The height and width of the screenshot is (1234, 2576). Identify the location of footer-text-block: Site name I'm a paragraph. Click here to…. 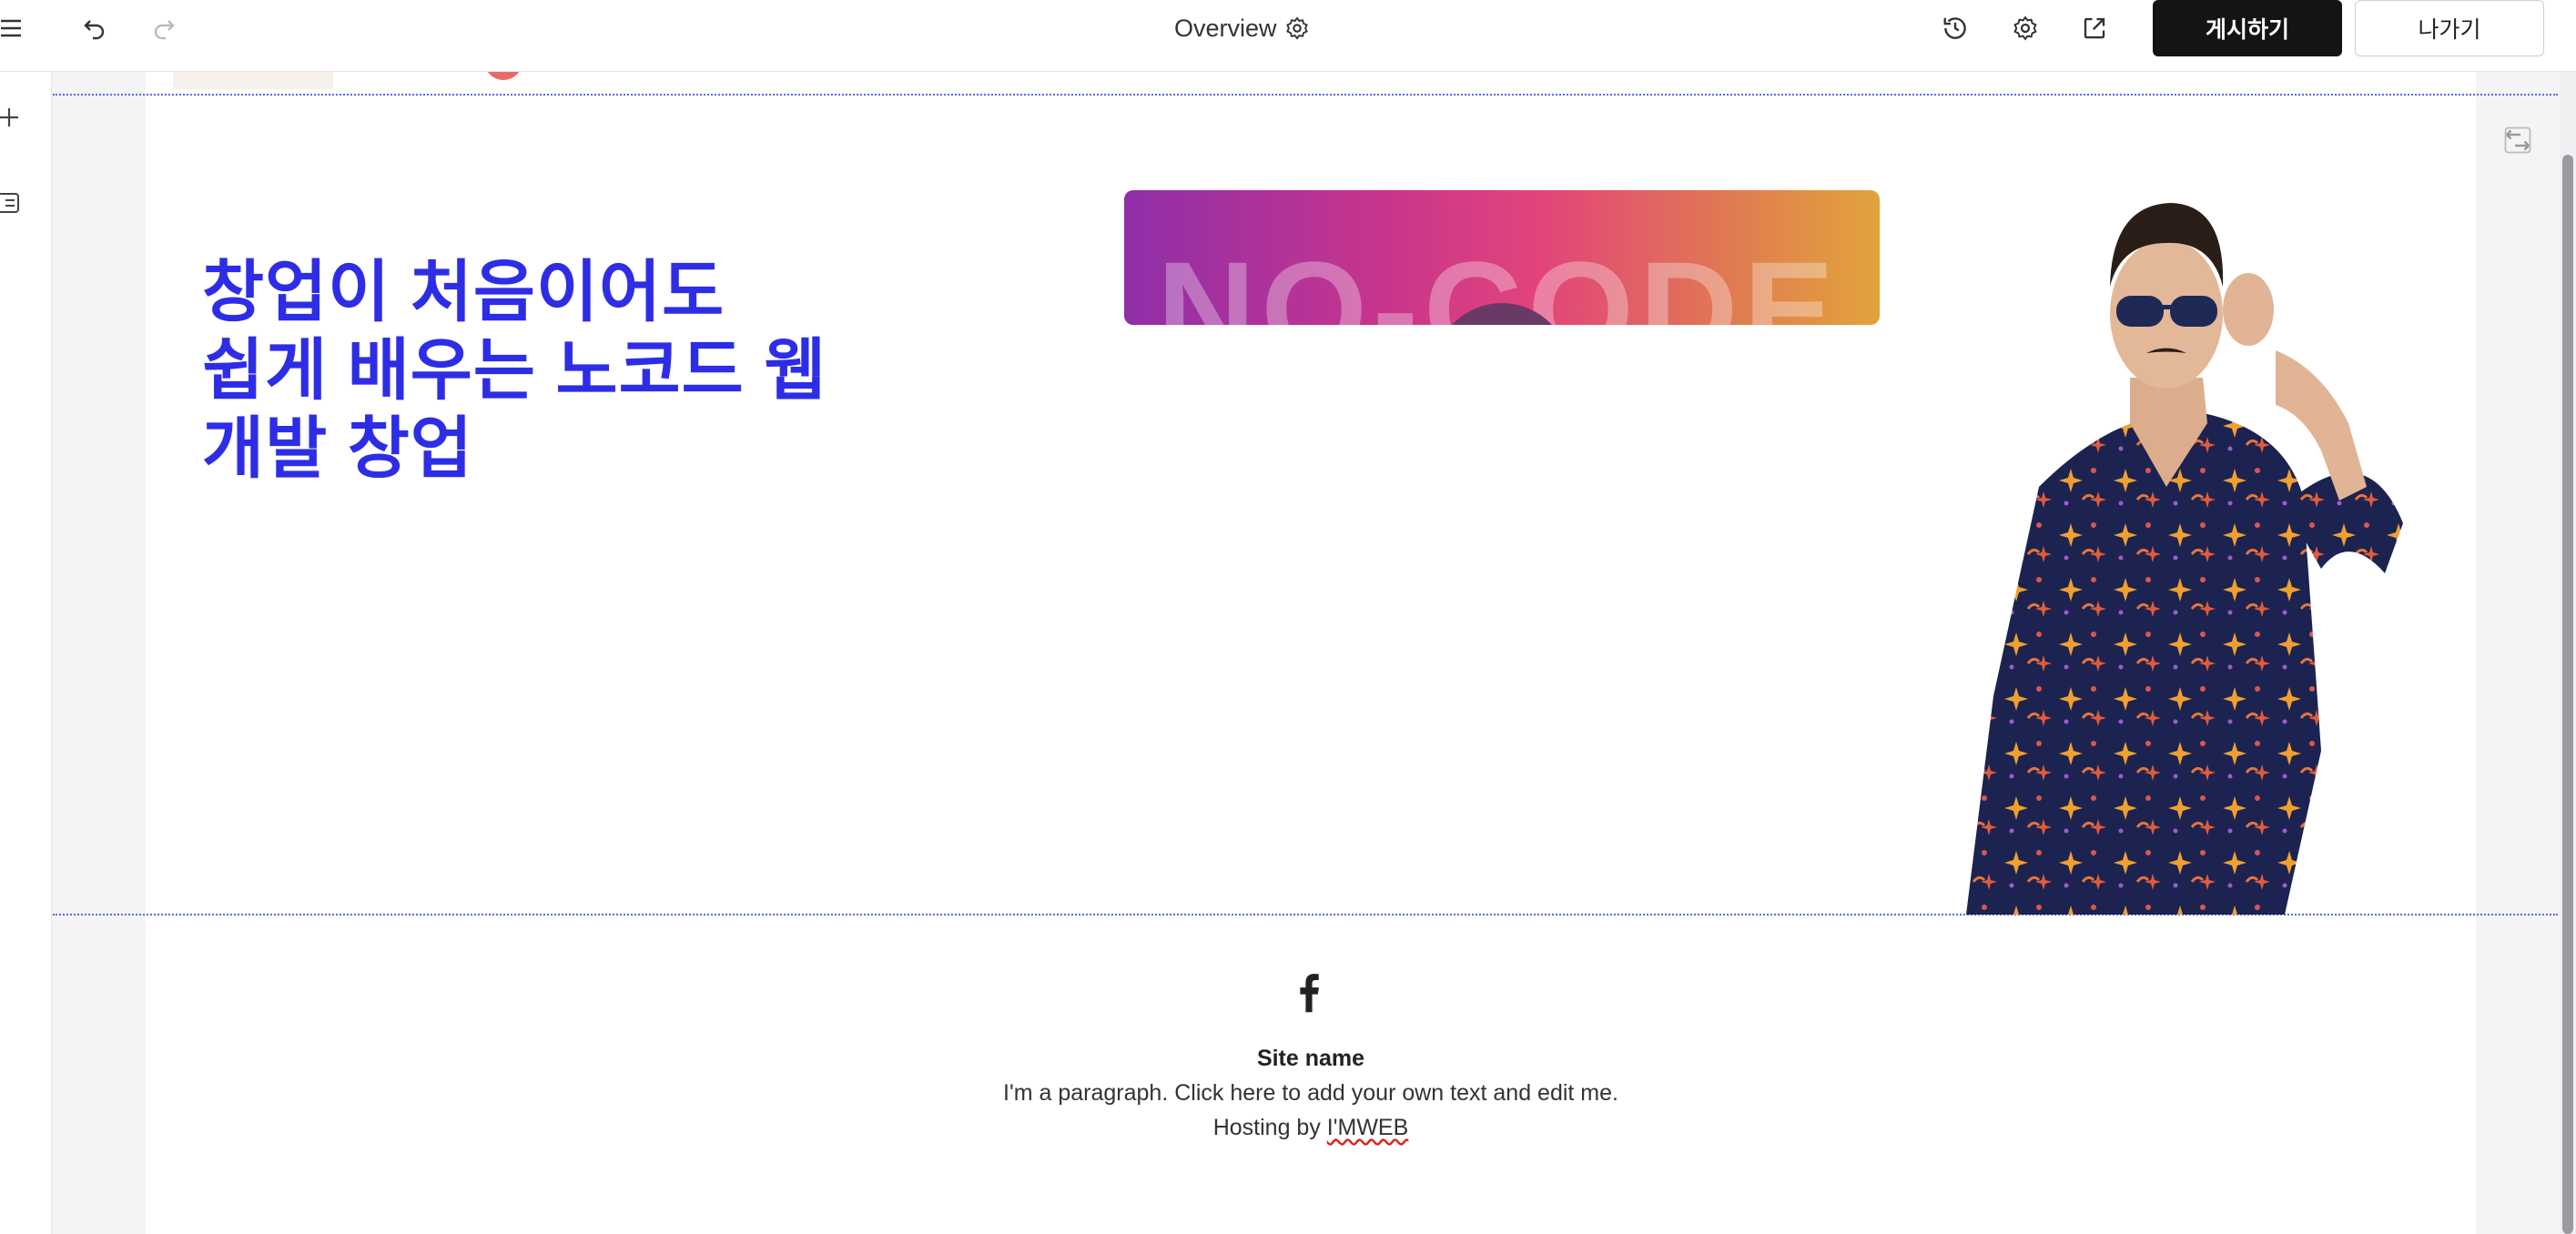
(1310, 1093).